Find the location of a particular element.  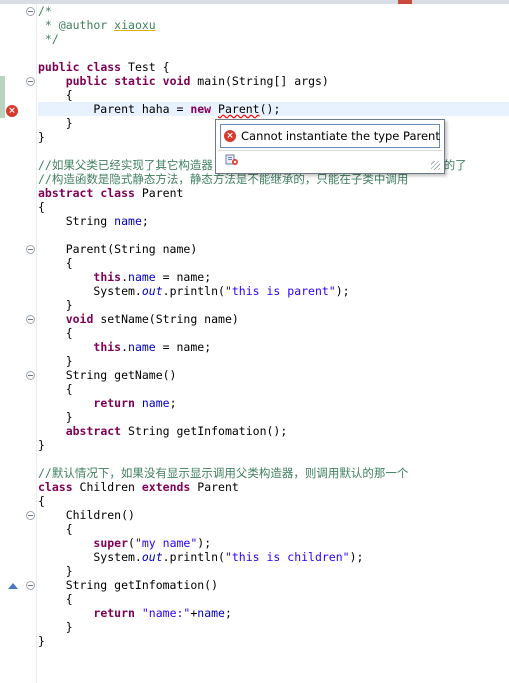

code-line: public static void main(String[] args) is located at coordinates (183, 81).